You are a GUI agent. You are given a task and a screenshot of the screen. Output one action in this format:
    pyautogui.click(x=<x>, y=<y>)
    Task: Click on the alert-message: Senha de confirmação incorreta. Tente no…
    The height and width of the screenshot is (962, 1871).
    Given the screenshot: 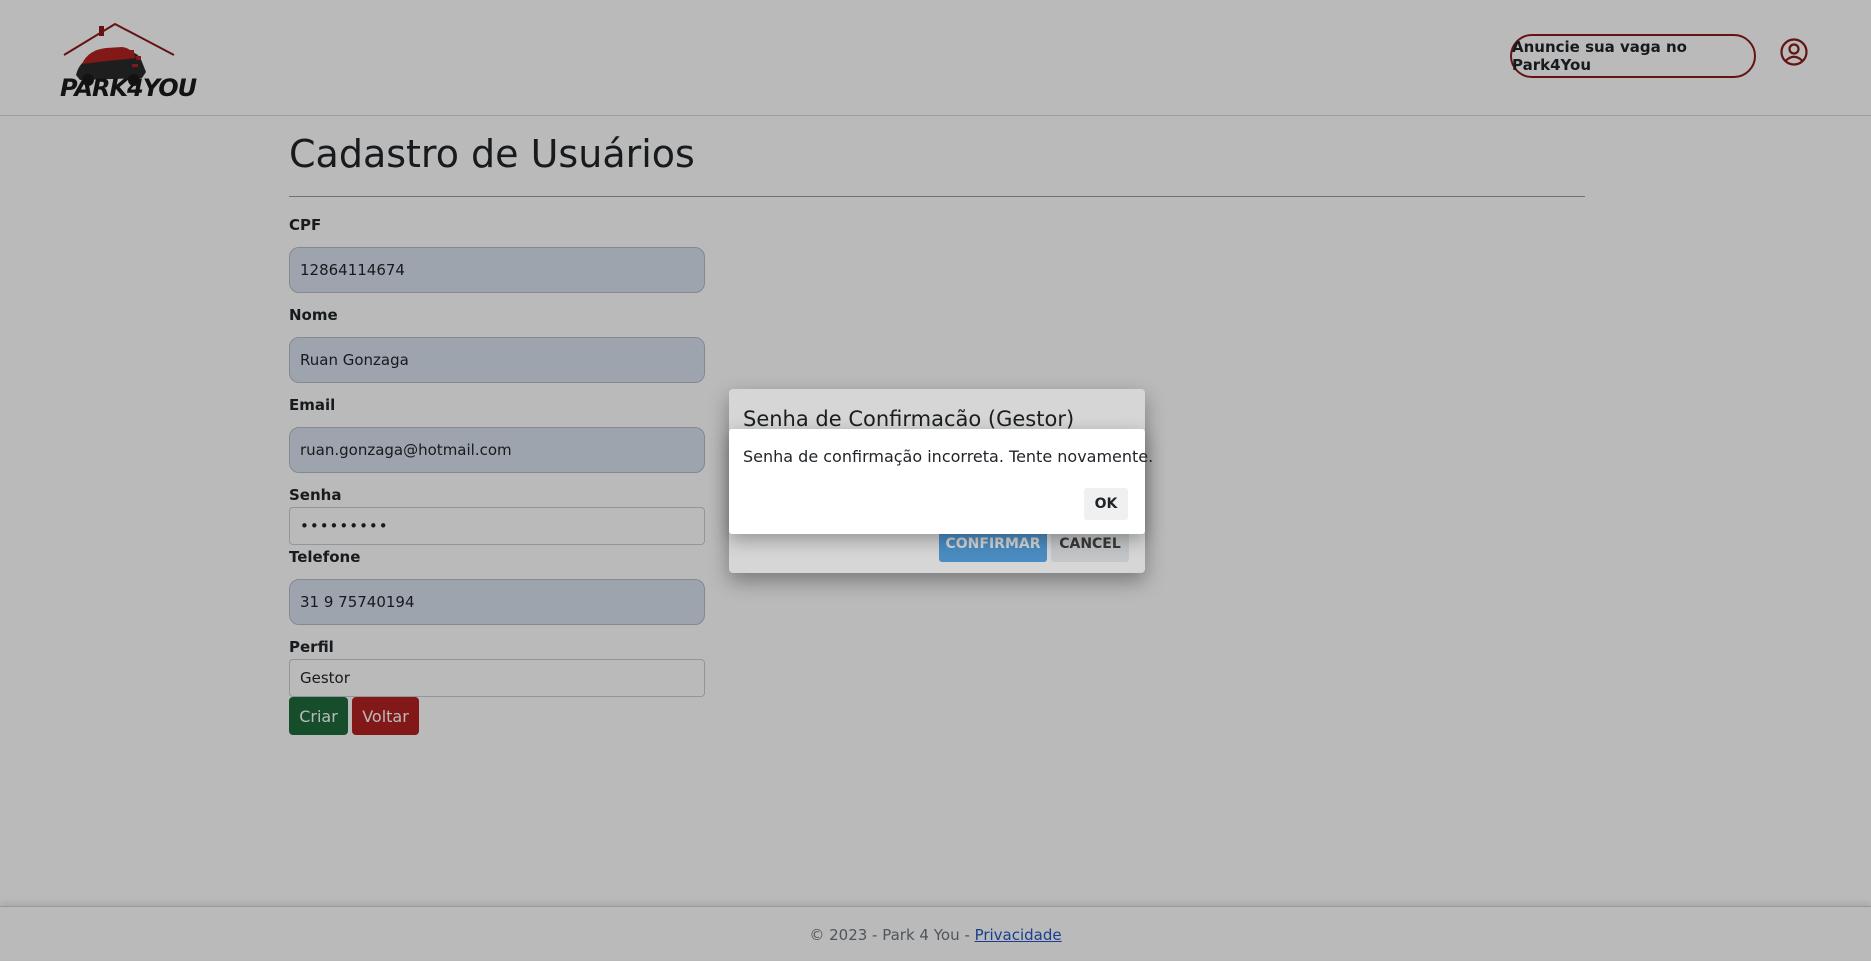 What is the action you would take?
    pyautogui.click(x=948, y=456)
    